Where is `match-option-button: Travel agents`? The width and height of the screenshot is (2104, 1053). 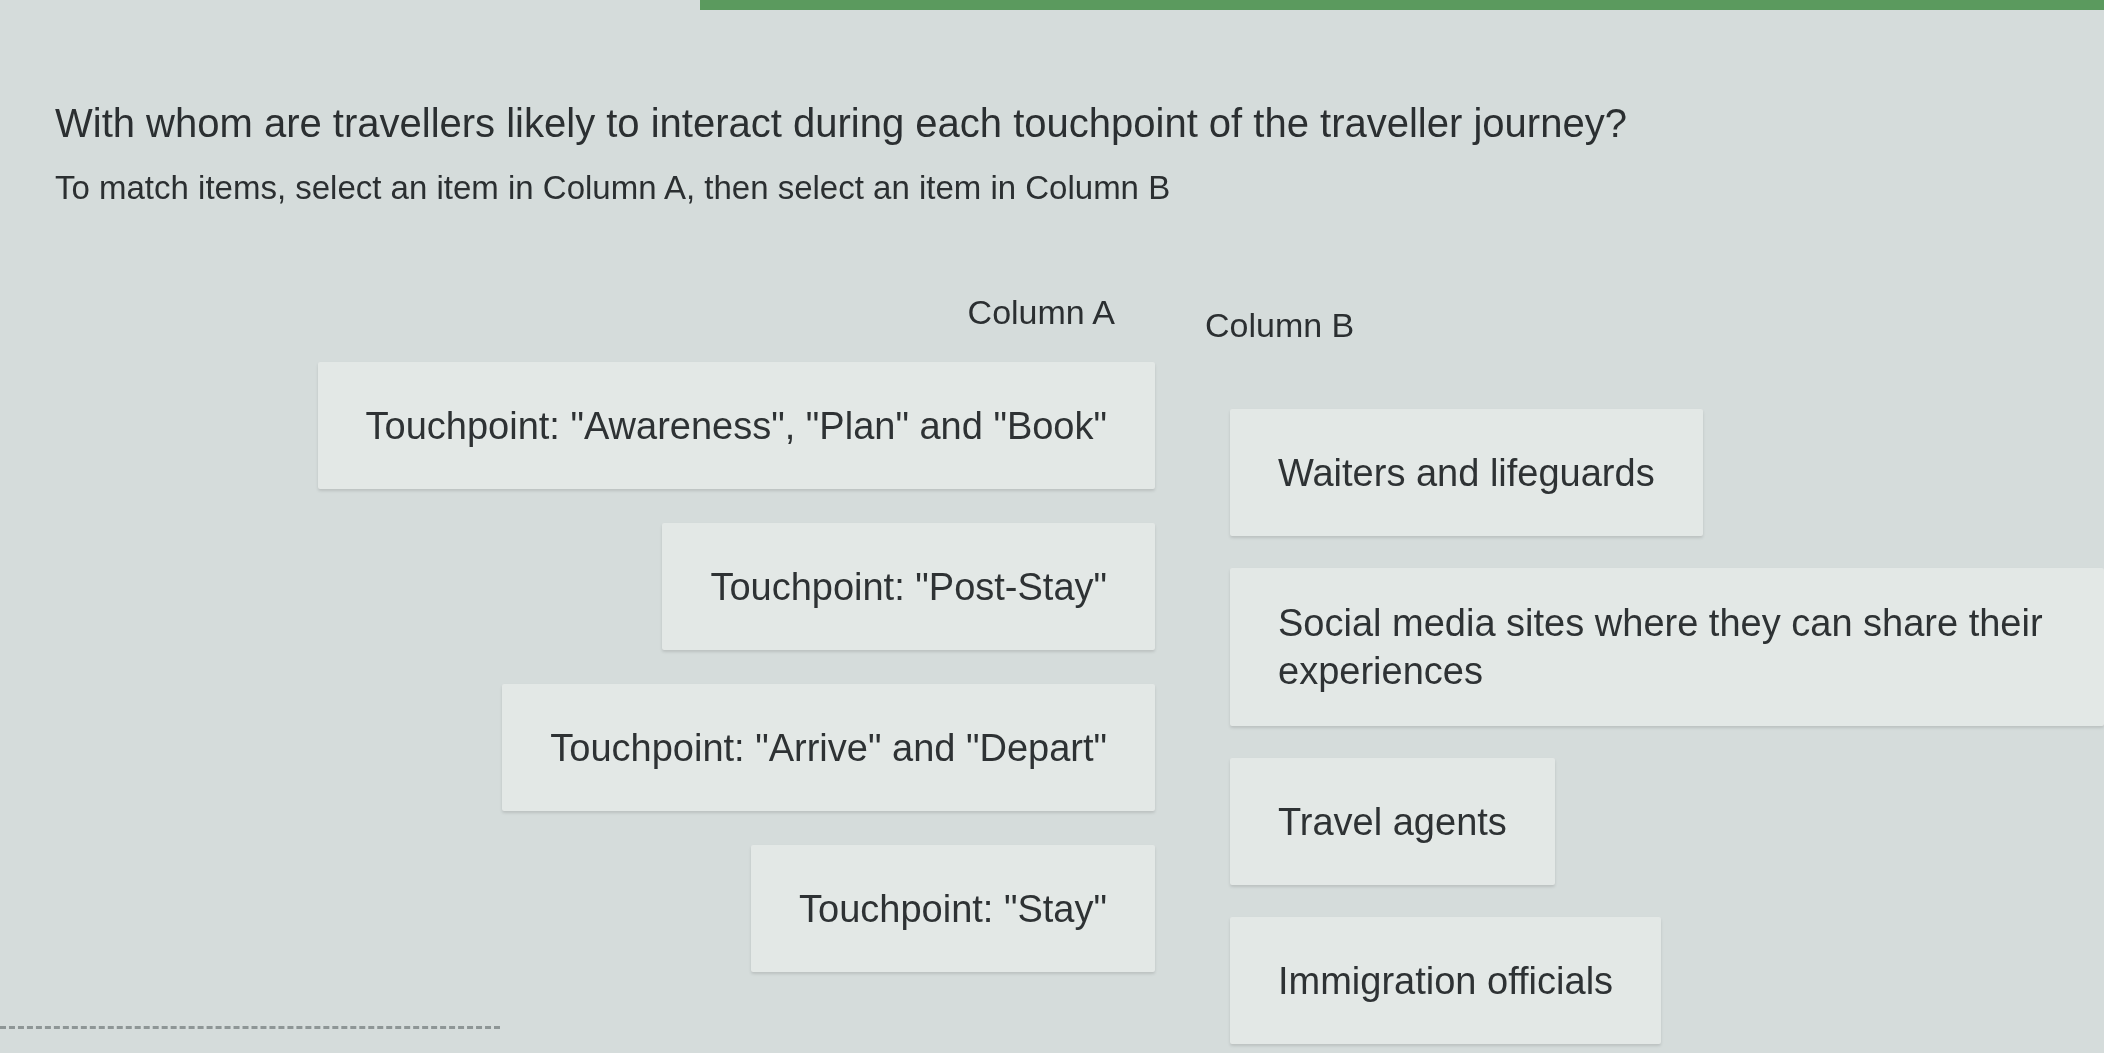 match-option-button: Travel agents is located at coordinates (1392, 821).